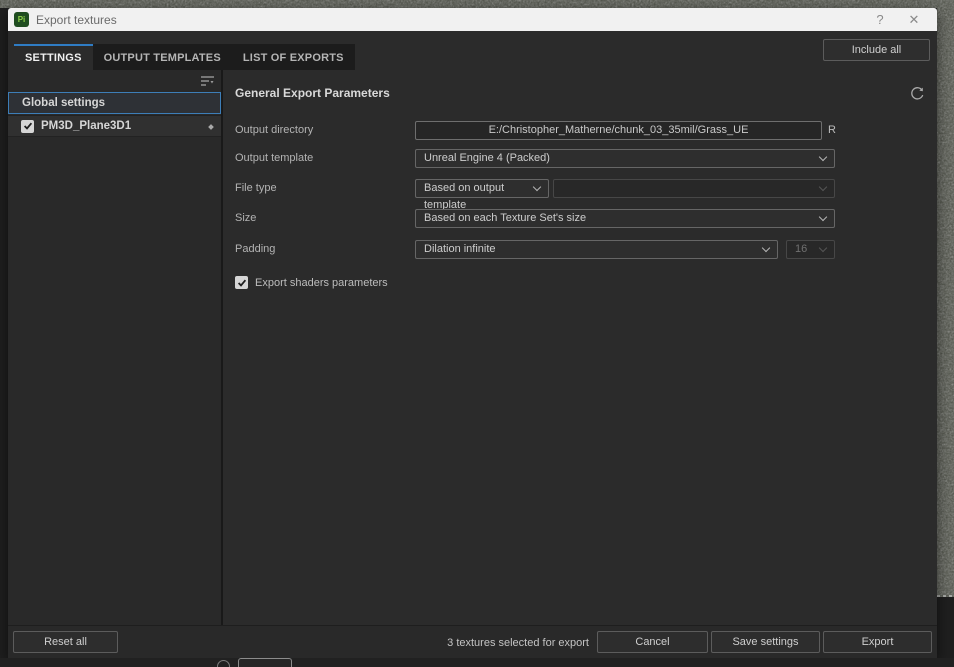 Image resolution: width=954 pixels, height=667 pixels. Describe the element at coordinates (207, 81) in the screenshot. I see `filter-icon` at that location.